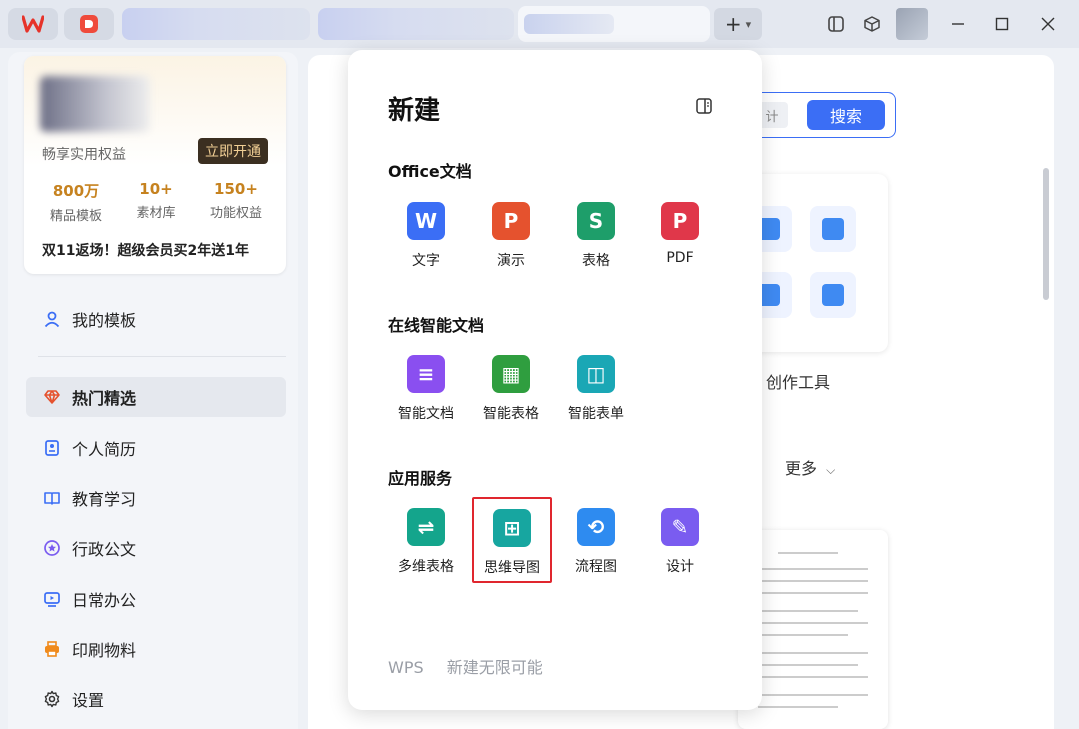  Describe the element at coordinates (162, 356) in the screenshot. I see `divider` at that location.